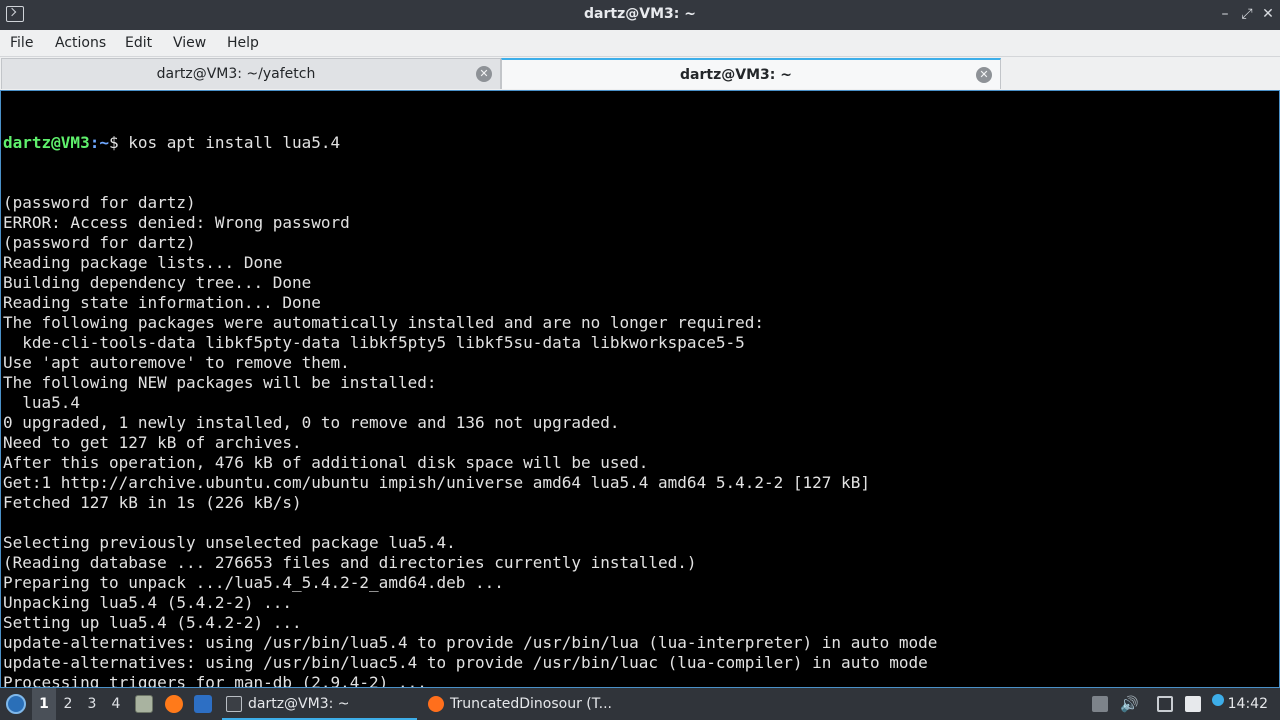 The width and height of the screenshot is (1280, 720). I want to click on notification-icon, so click(1218, 700).